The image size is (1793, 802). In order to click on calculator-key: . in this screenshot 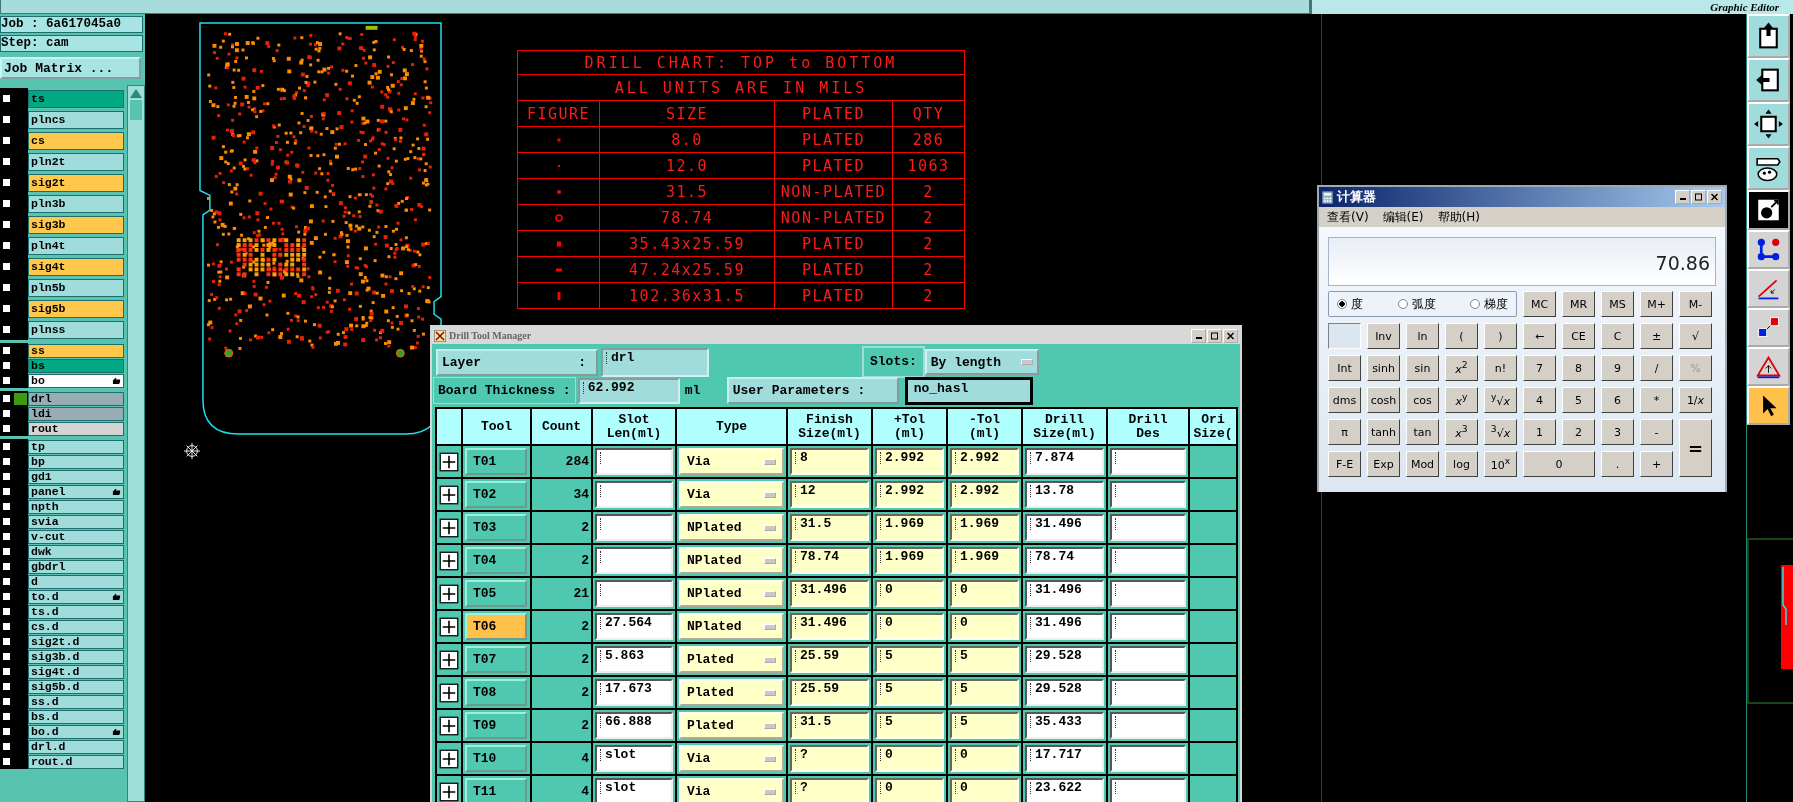, I will do `click(1617, 464)`.